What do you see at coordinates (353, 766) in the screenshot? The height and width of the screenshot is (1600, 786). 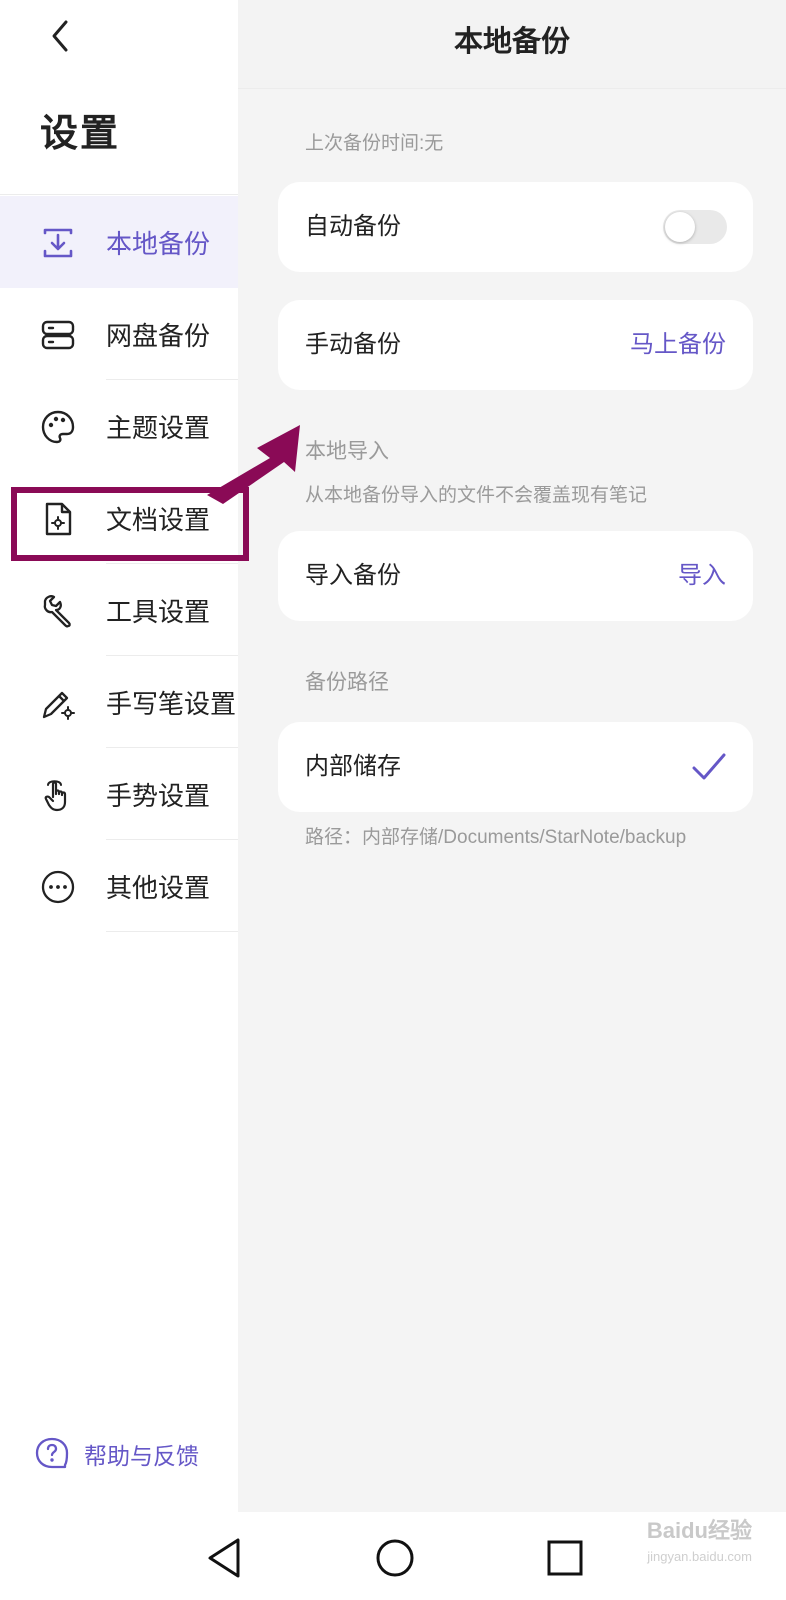 I see `storage-option-label: 内部储存` at bounding box center [353, 766].